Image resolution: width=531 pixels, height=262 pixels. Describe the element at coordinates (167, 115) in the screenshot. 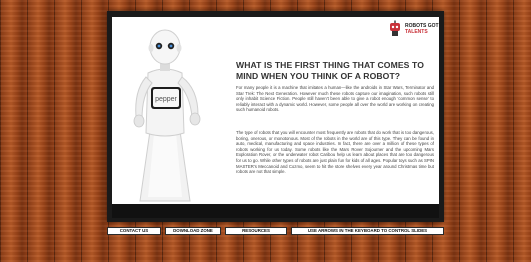

I see `pepper-robot-image: pepper` at that location.